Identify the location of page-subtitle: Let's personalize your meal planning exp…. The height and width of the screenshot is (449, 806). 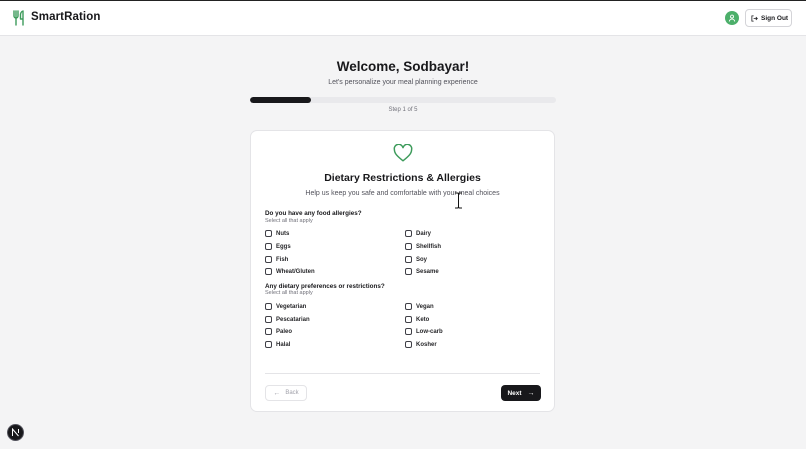
(403, 82).